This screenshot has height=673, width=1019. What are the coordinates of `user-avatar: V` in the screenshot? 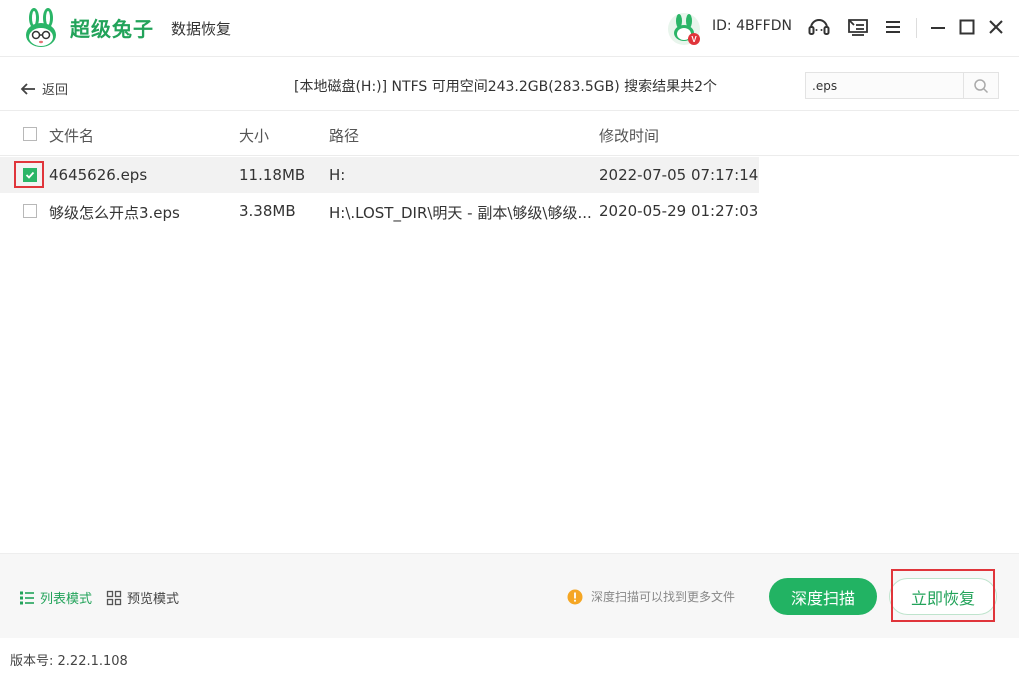 It's located at (684, 29).